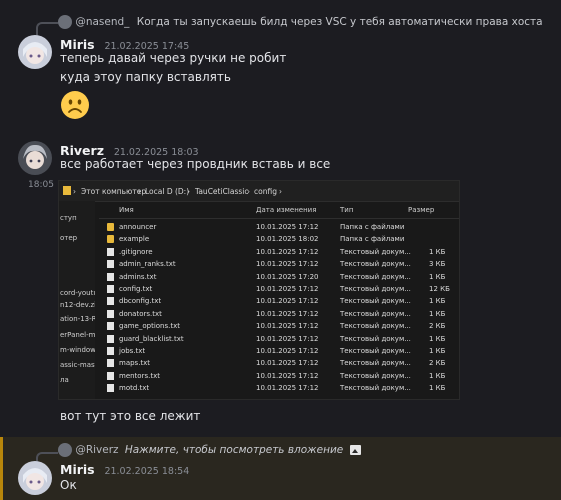 This screenshot has height=500, width=561. I want to click on breadcrumb-item: Этот компьютер, so click(114, 191).